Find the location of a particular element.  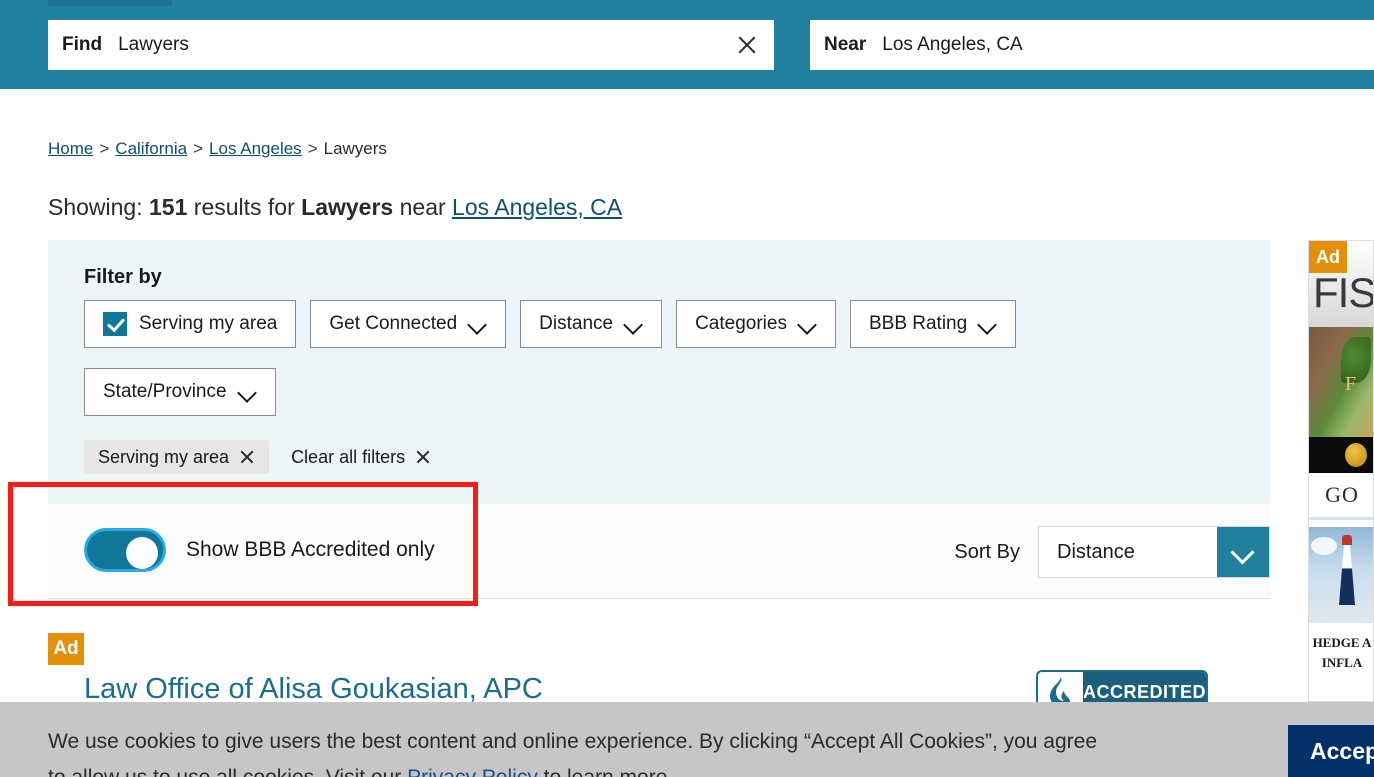

sort-by-control: Sort By Distance is located at coordinates (1112, 552).